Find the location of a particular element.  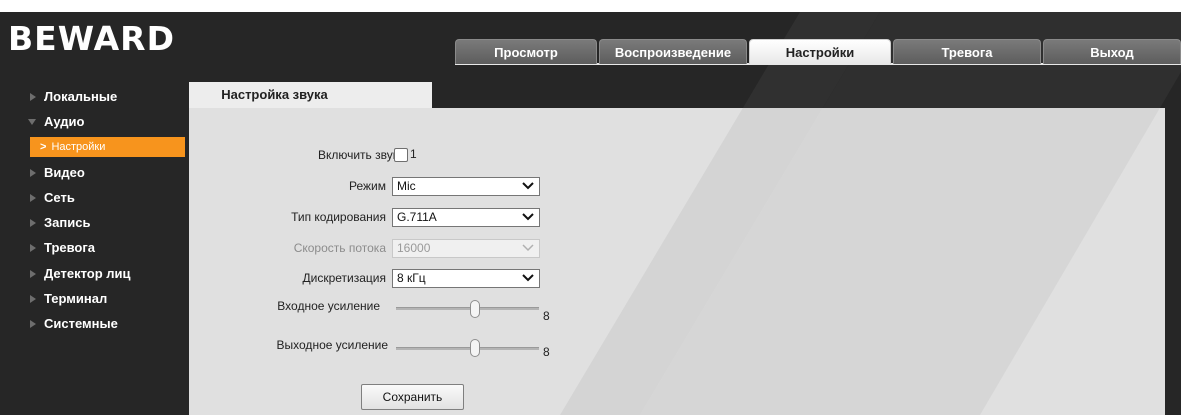

output-gain-slider-thumb is located at coordinates (474, 348).